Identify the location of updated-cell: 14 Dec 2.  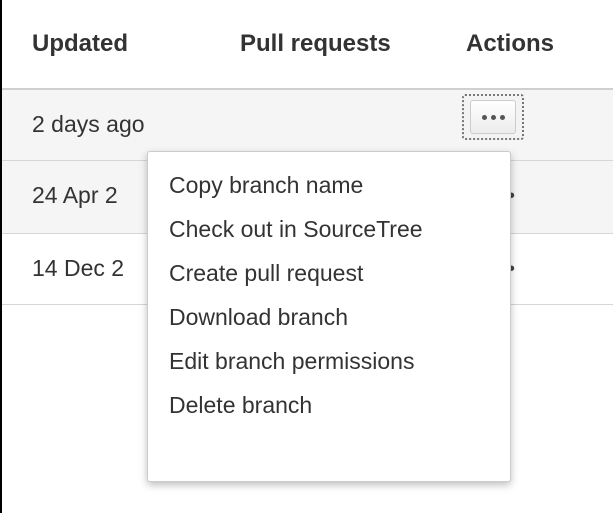
(78, 268).